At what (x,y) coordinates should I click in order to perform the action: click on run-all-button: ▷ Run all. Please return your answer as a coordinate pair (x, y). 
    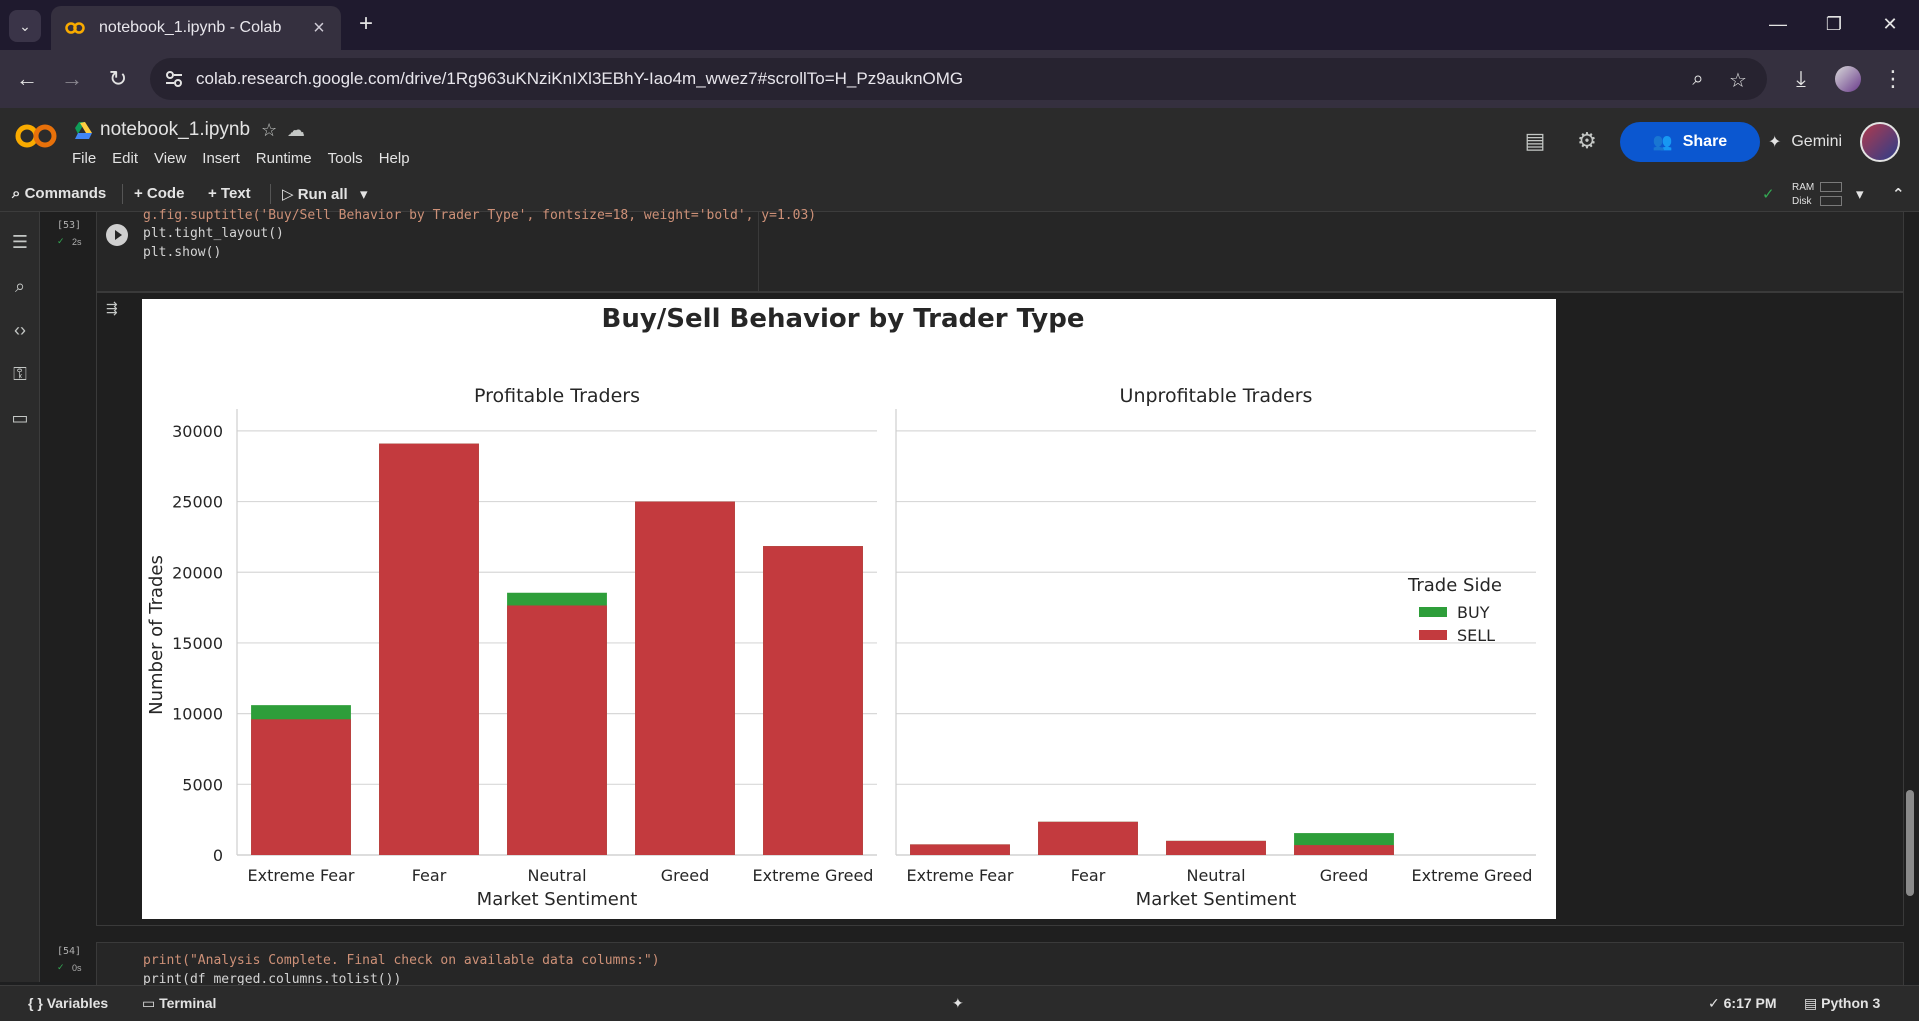
    Looking at the image, I should click on (315, 194).